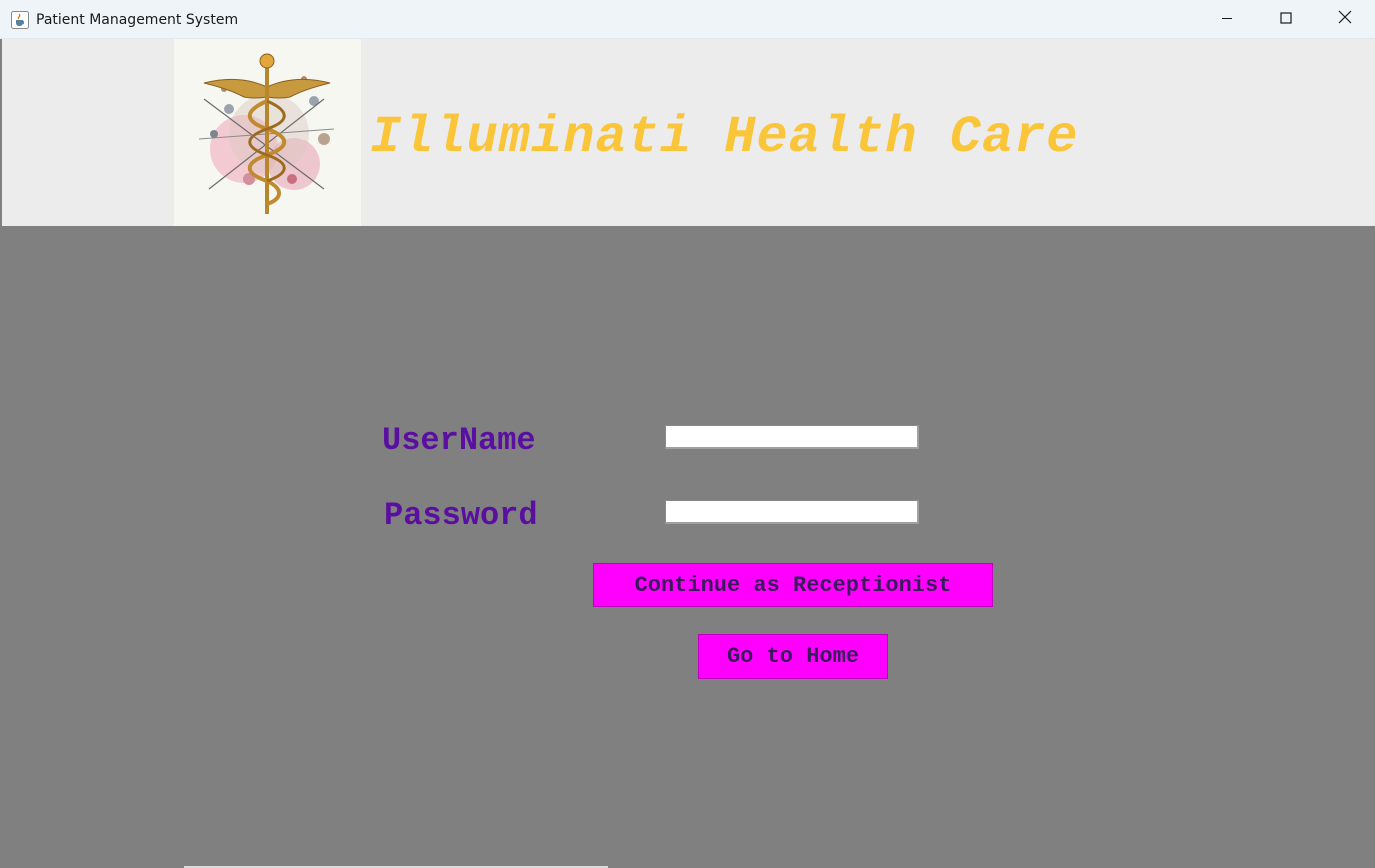 The height and width of the screenshot is (868, 1375). I want to click on close-button, so click(1345, 19).